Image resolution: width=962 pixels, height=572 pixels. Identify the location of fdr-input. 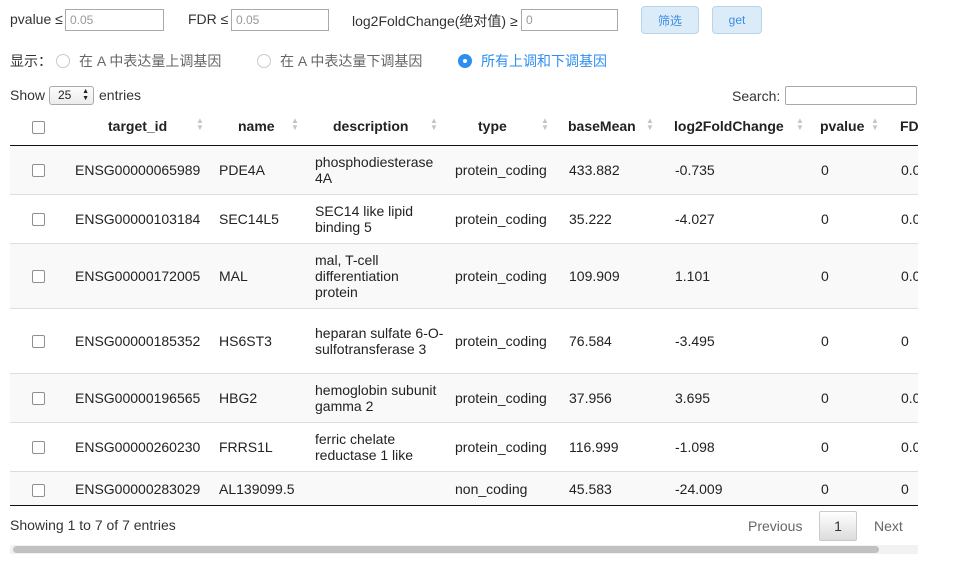
(280, 20).